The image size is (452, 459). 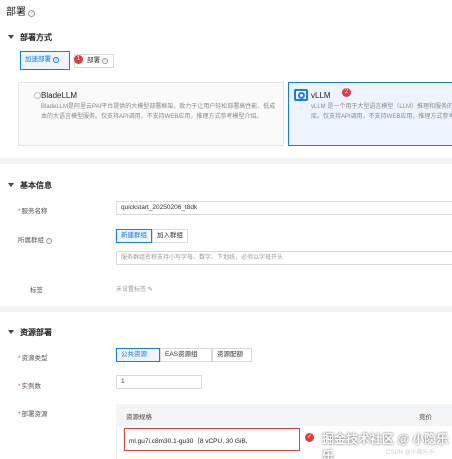 What do you see at coordinates (31, 240) in the screenshot?
I see `group-label-text: 所属群组` at bounding box center [31, 240].